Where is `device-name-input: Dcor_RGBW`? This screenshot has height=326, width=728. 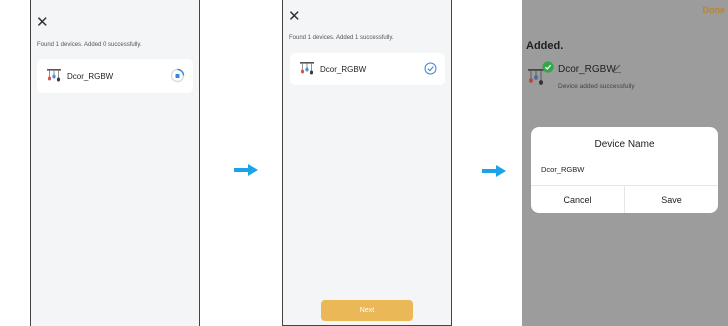
device-name-input: Dcor_RGBW is located at coordinates (562, 169).